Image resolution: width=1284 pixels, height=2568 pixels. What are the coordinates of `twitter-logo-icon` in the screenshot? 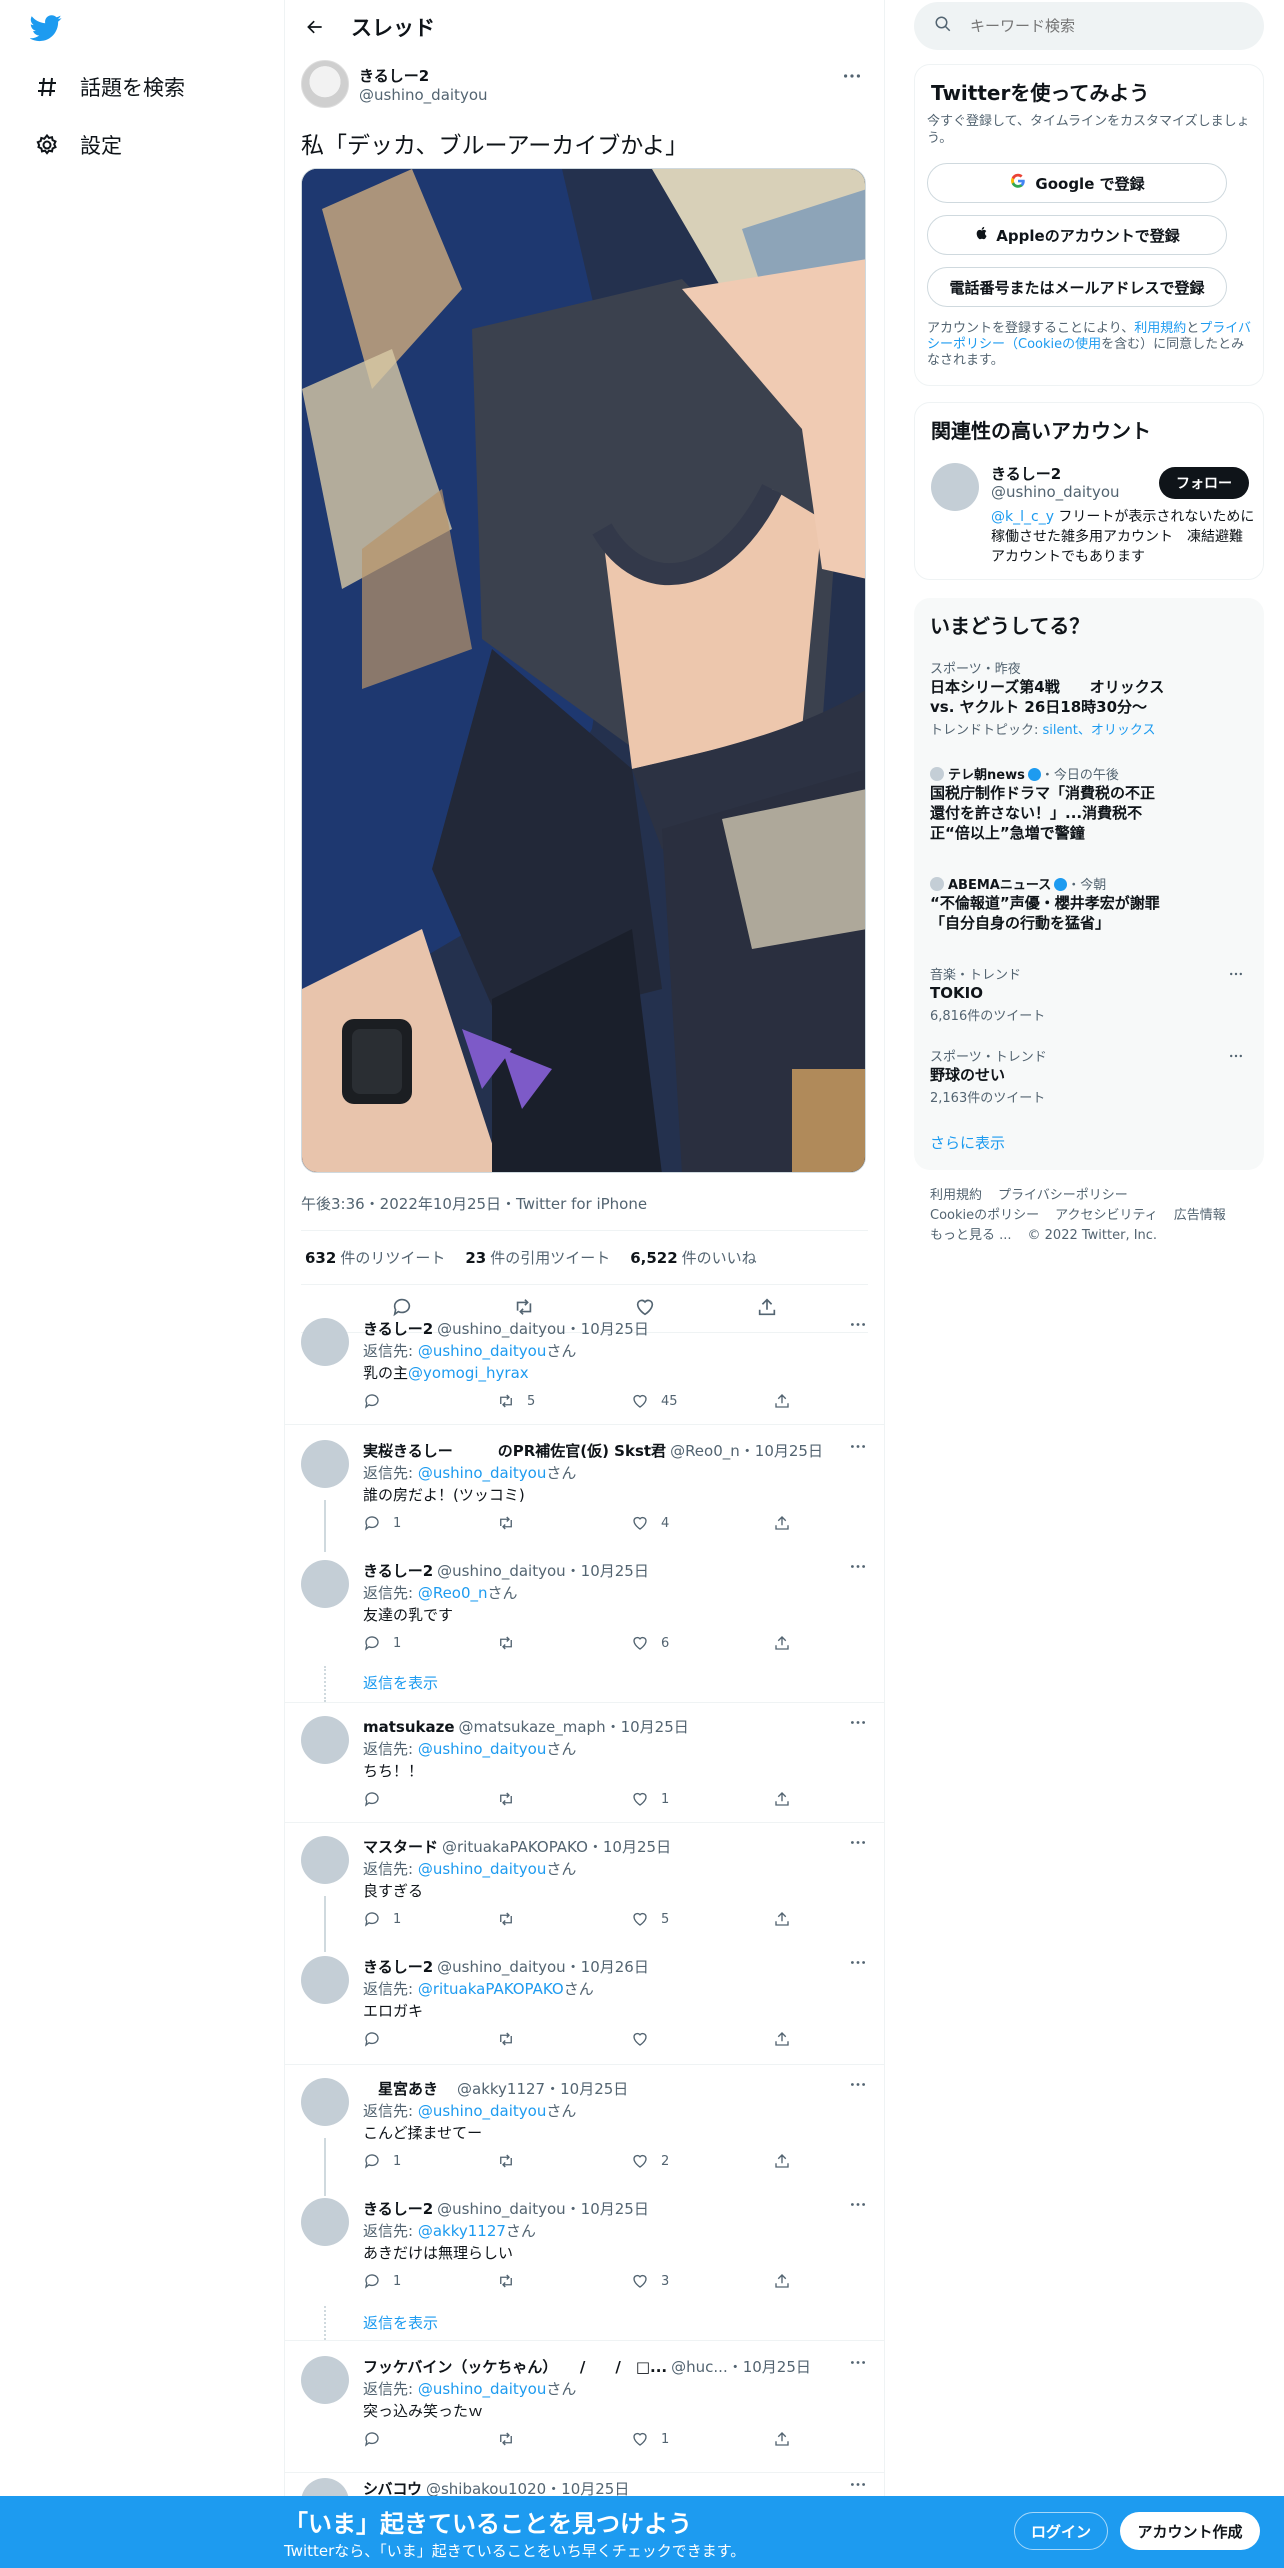 It's located at (47, 30).